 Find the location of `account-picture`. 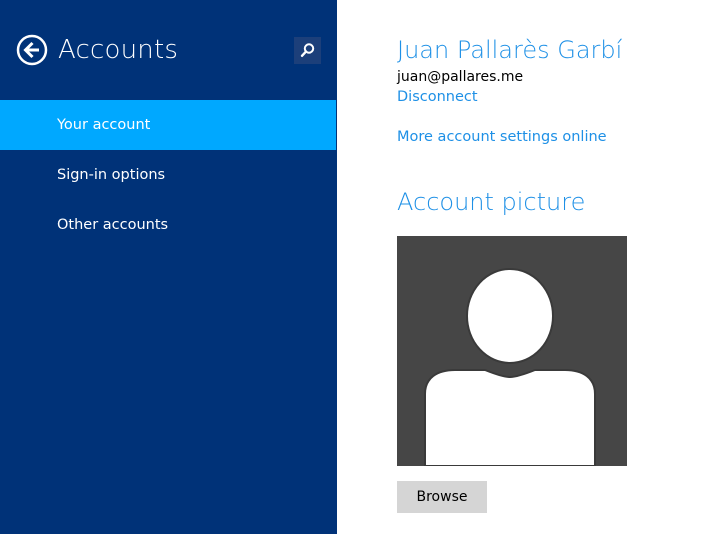

account-picture is located at coordinates (512, 351).